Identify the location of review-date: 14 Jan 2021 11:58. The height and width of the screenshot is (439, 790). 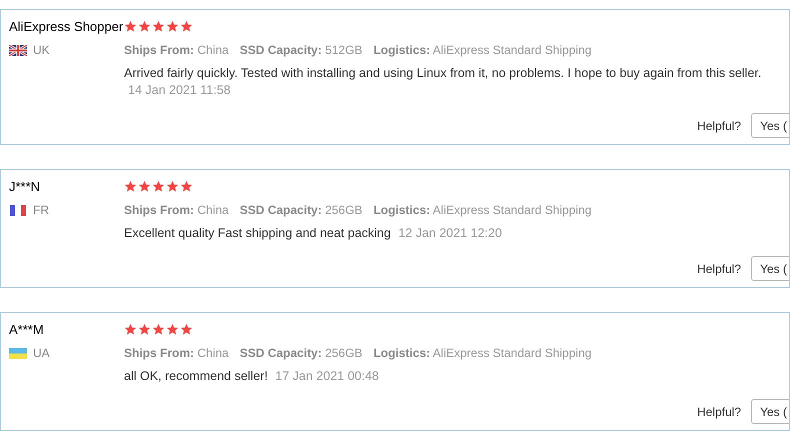
(179, 90).